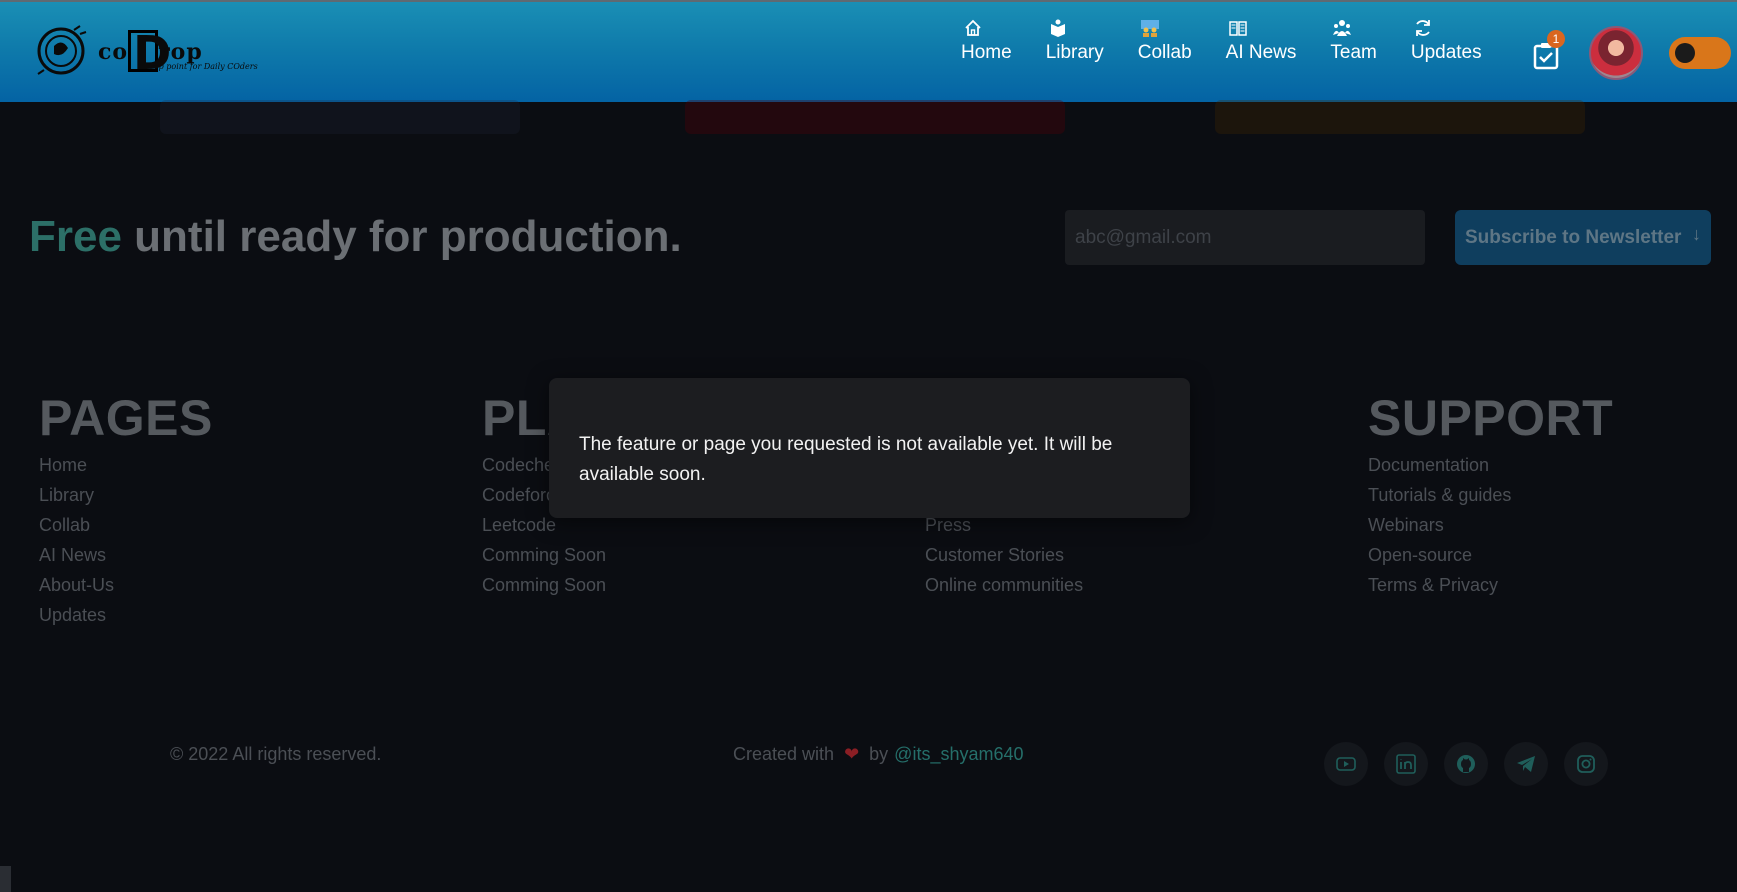 The width and height of the screenshot is (1737, 892). I want to click on heart-icon: ❤, so click(852, 754).